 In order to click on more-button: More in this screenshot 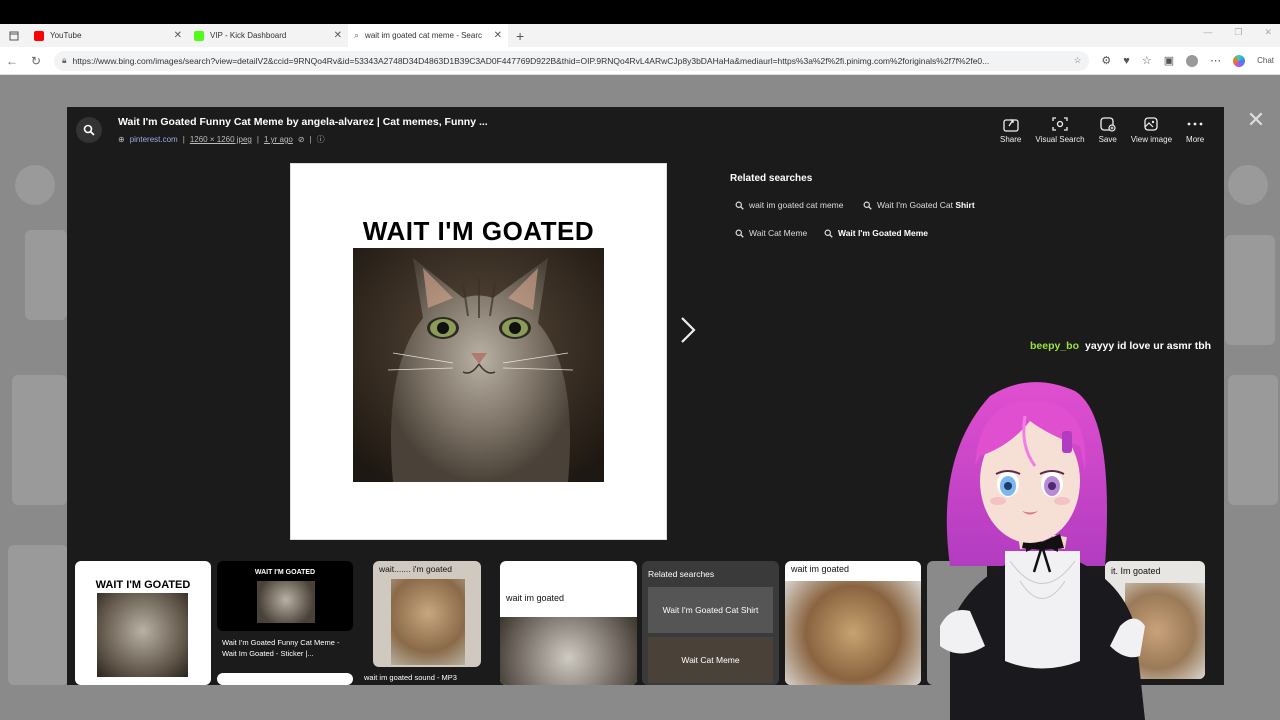, I will do `click(1195, 130)`.